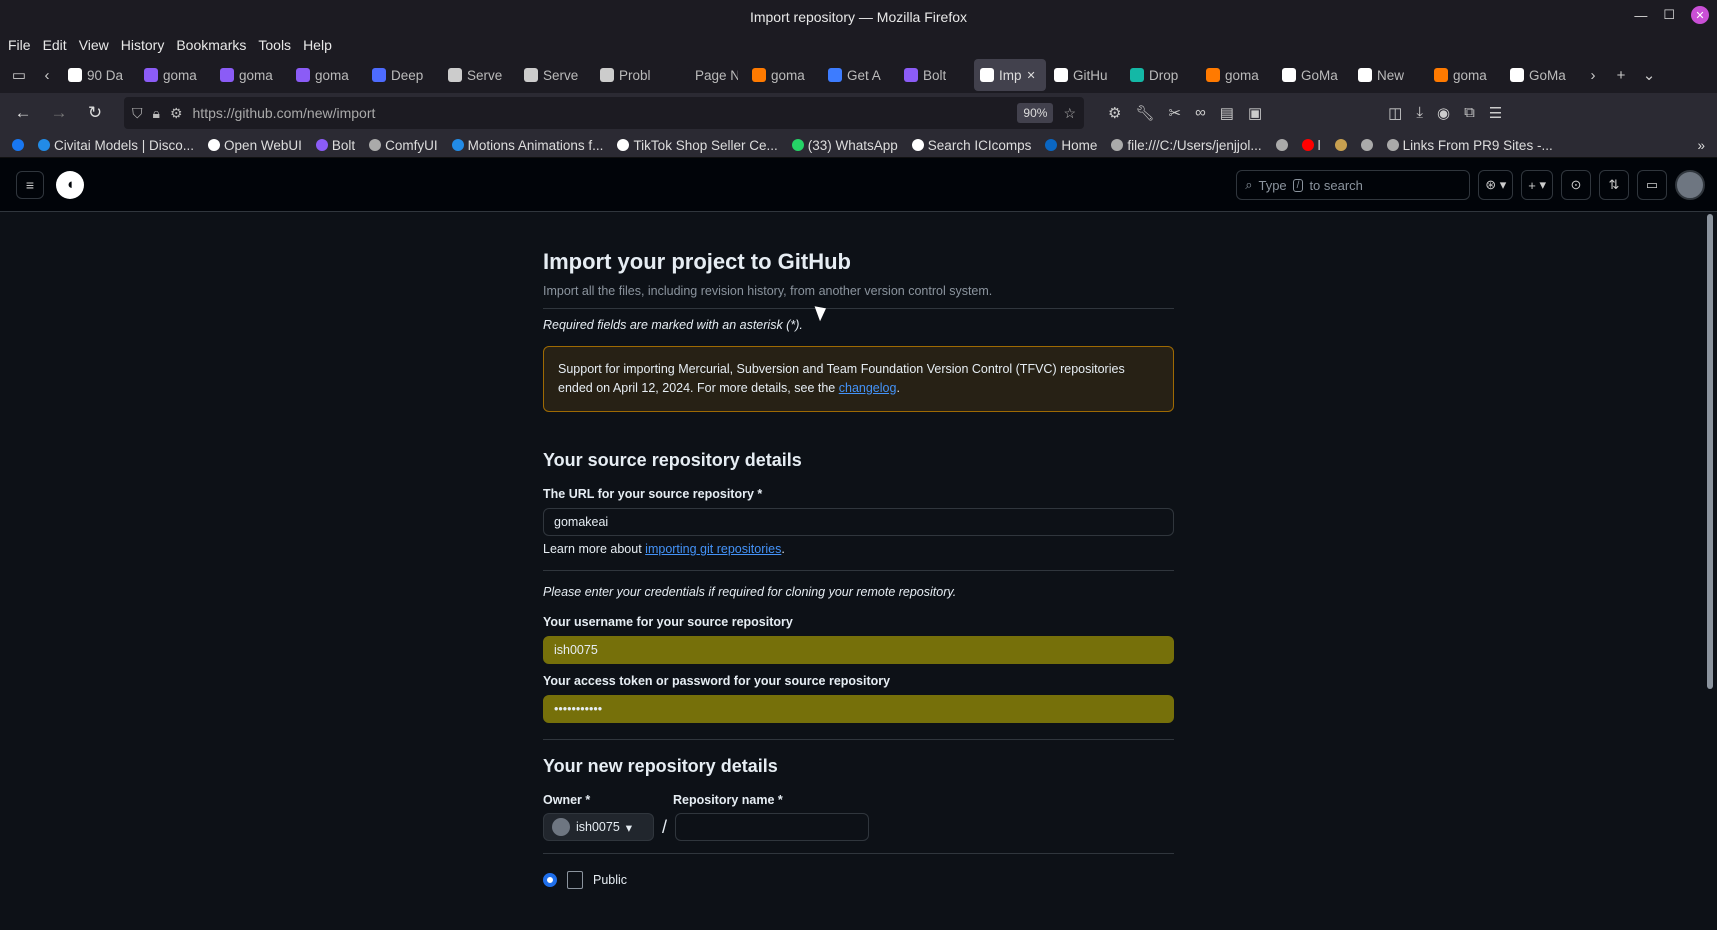  I want to click on visibility-public-option: Public, so click(858, 880).